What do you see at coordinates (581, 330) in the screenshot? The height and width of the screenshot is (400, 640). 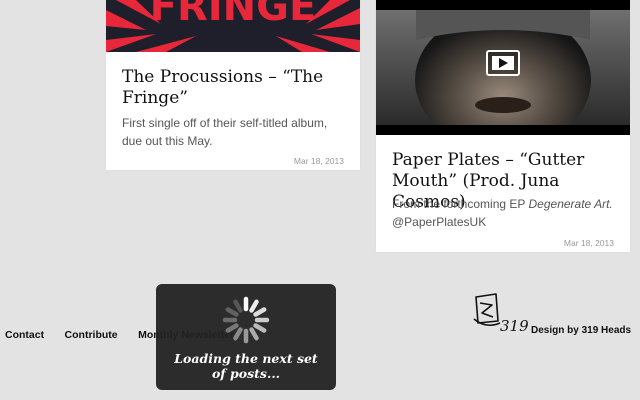 I see `design-credit: Design by 319 Heads` at bounding box center [581, 330].